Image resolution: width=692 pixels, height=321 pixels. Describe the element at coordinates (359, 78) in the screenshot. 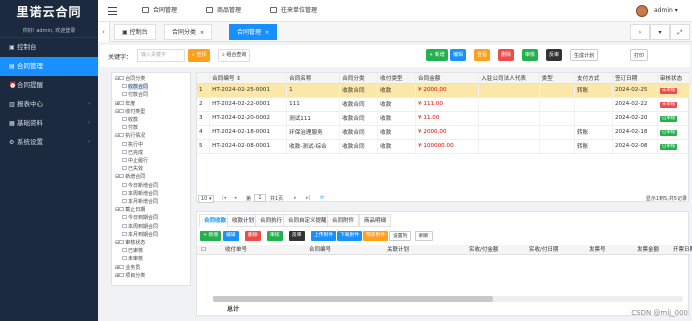

I see `grid-column-header: 合同分类` at that location.